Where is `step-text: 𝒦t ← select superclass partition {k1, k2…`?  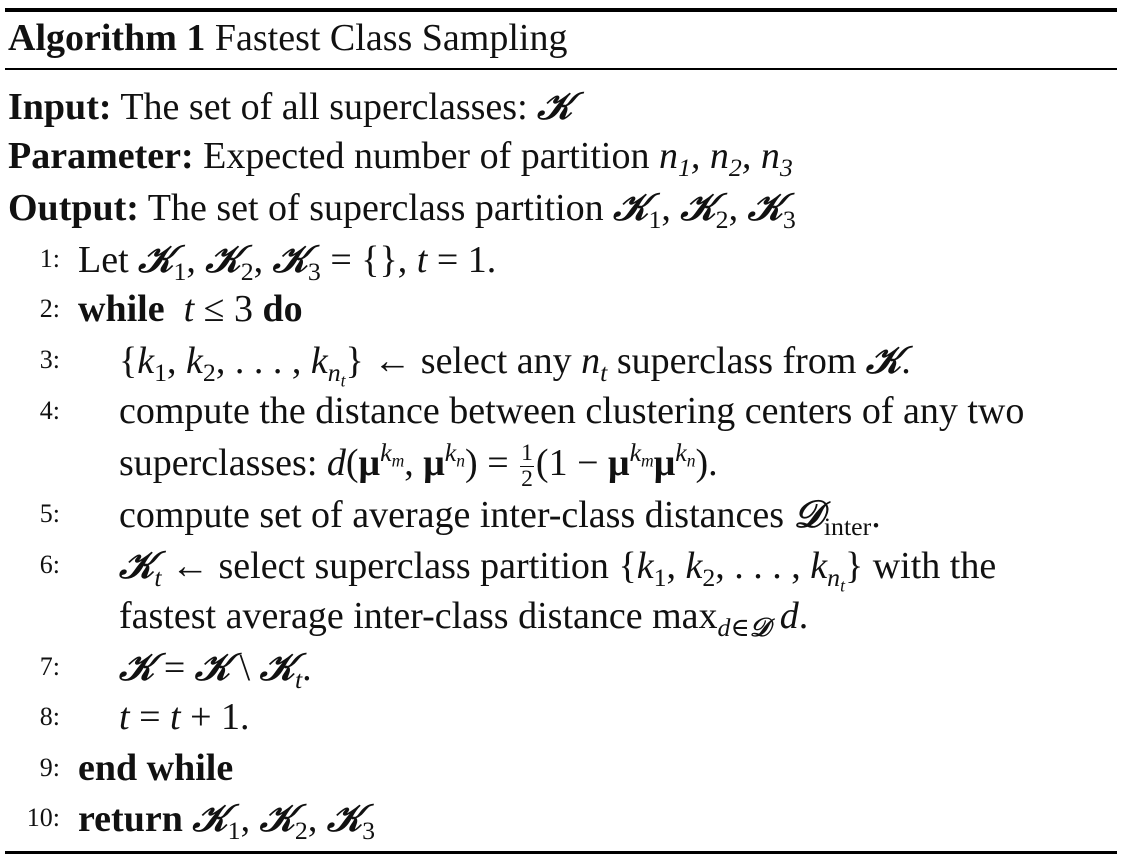 step-text: 𝒦t ← select superclass partition {k1, k2… is located at coordinates (558, 569).